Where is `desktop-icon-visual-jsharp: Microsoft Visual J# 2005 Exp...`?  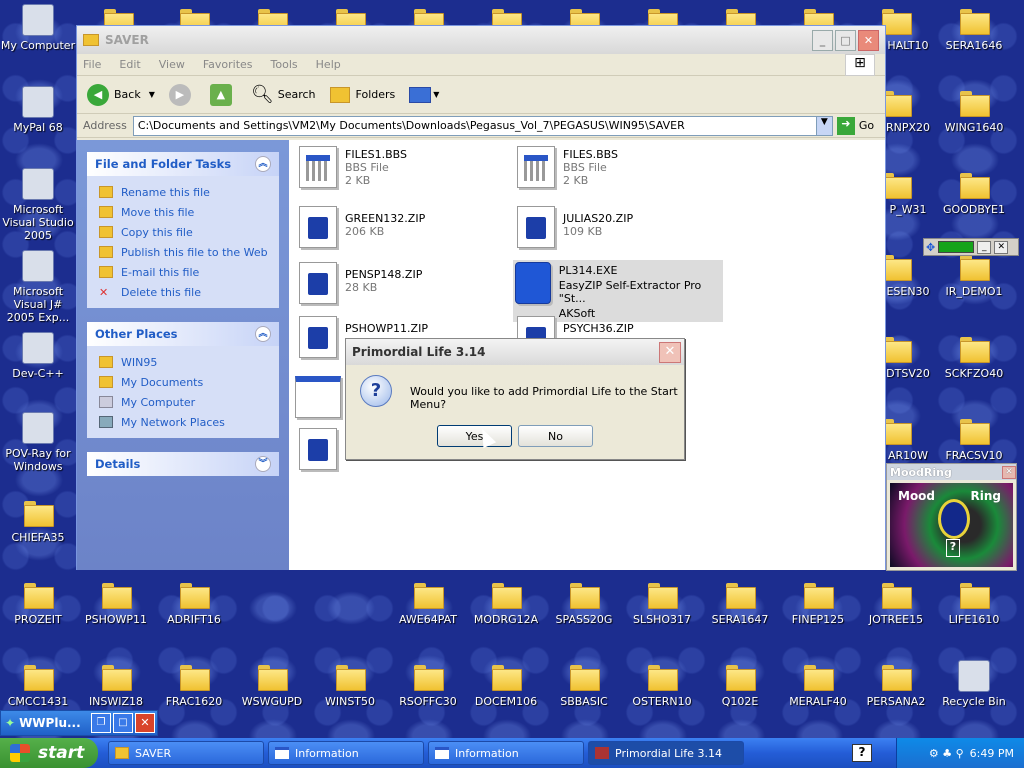 desktop-icon-visual-jsharp: Microsoft Visual J# 2005 Exp... is located at coordinates (38, 287).